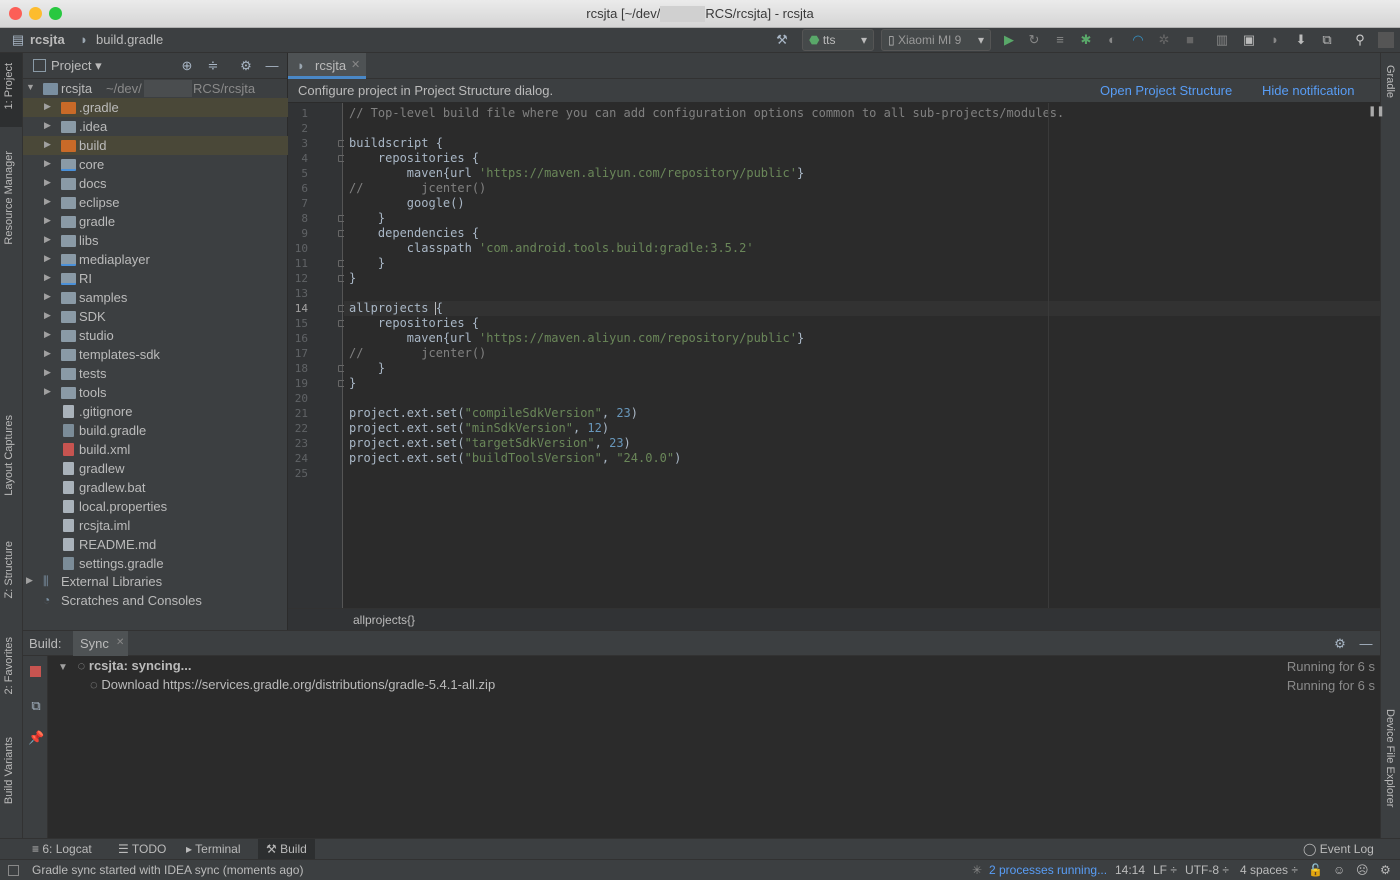 This screenshot has width=1400, height=880. What do you see at coordinates (1009, 40) in the screenshot?
I see `run-icon: ▶` at bounding box center [1009, 40].